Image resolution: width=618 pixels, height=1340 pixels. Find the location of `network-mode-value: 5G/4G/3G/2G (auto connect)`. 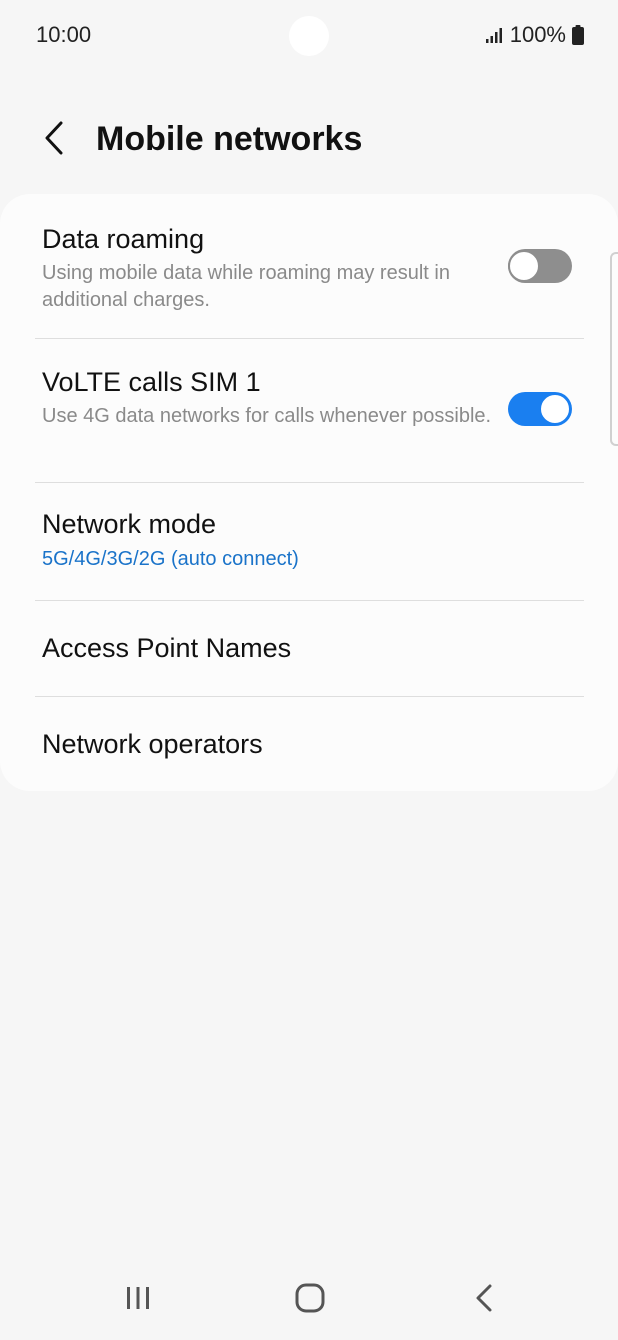

network-mode-value: 5G/4G/3G/2G (auto connect) is located at coordinates (170, 559).